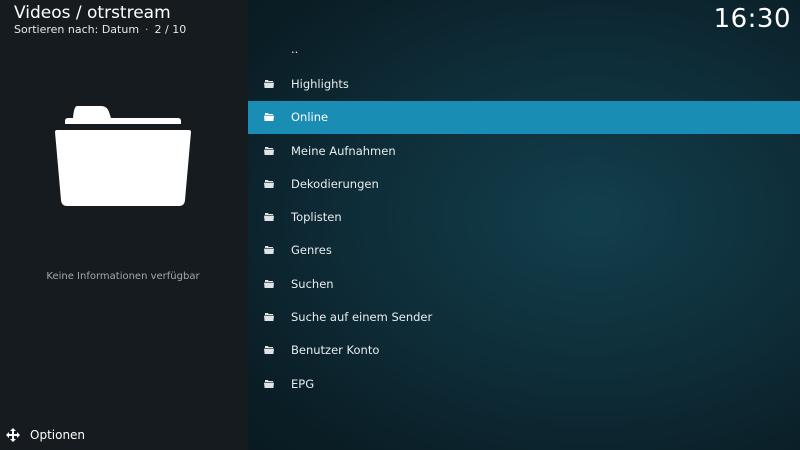 Image resolution: width=800 pixels, height=450 pixels. Describe the element at coordinates (524, 50) in the screenshot. I see `list-item-parent-dir: ..` at that location.